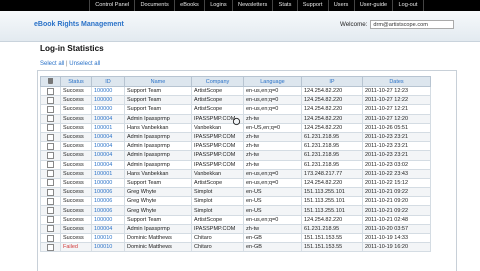  What do you see at coordinates (313, 5) in the screenshot?
I see `nav-support: Support` at bounding box center [313, 5].